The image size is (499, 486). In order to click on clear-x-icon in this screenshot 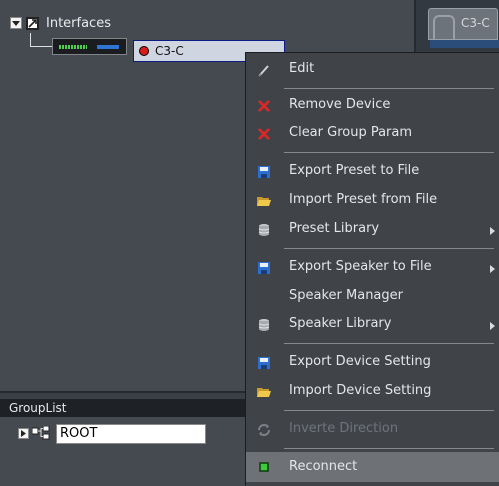, I will do `click(264, 134)`.